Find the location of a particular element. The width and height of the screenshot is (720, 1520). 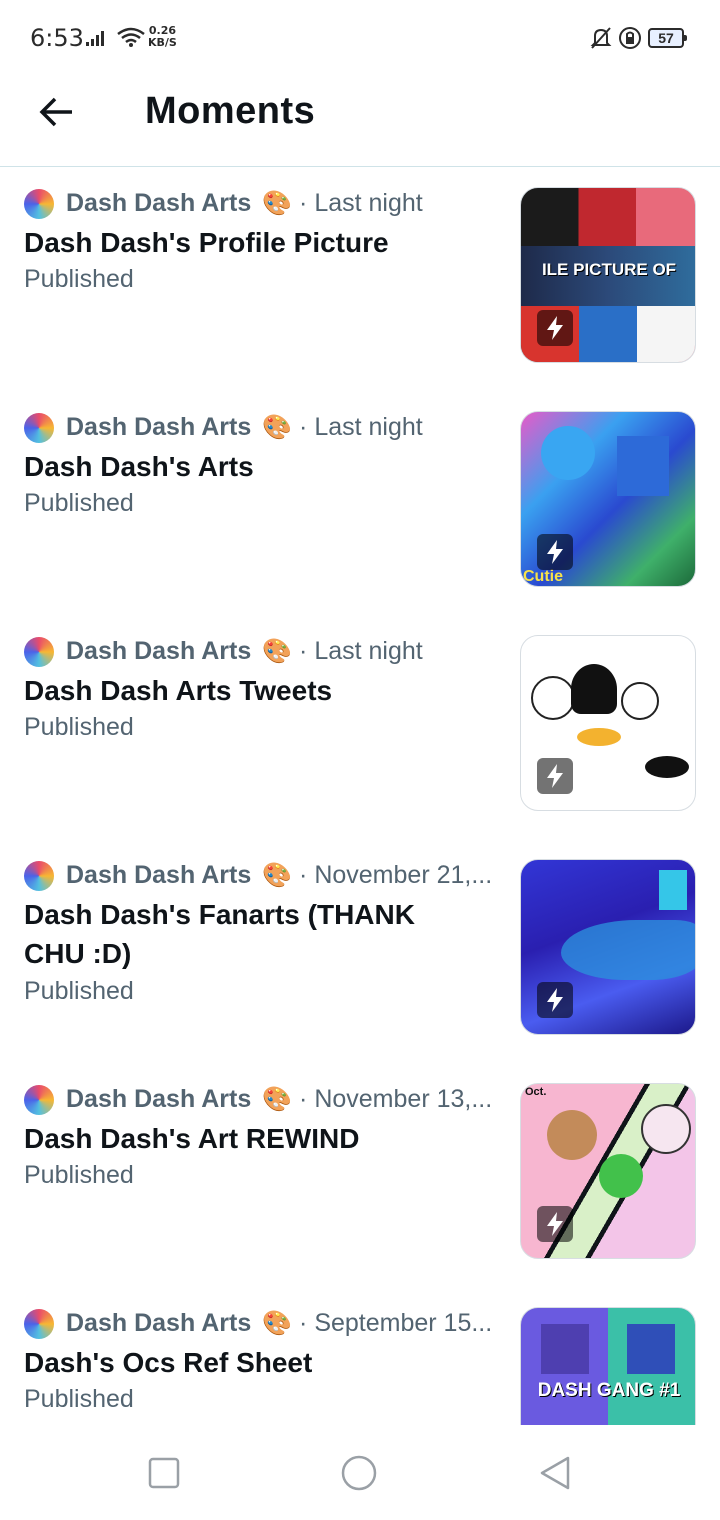

status-bar: 6:53 0.26 KB/S 57 is located at coordinates (360, 38).